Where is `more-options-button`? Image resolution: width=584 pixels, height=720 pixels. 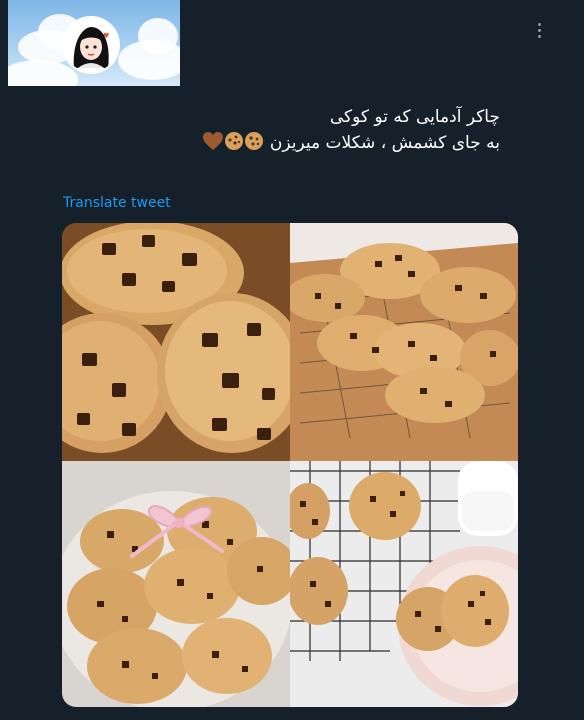 more-options-button is located at coordinates (539, 30).